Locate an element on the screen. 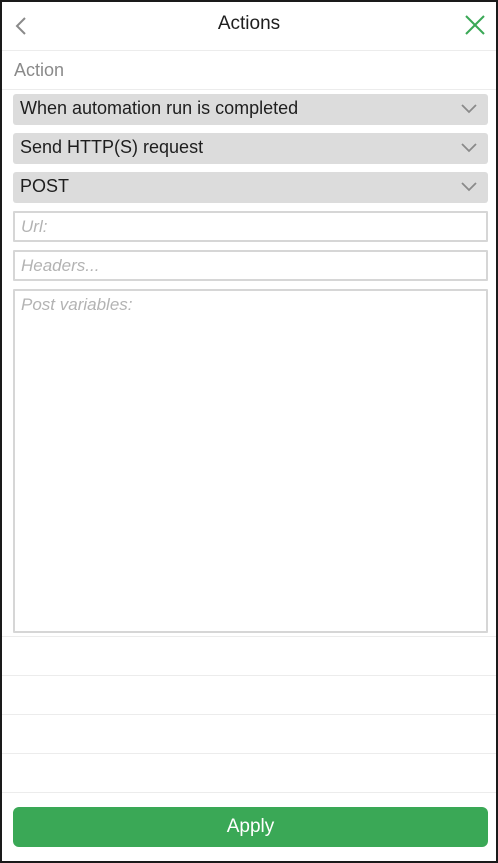 The width and height of the screenshot is (498, 863). headers-field-wrapper is located at coordinates (250, 265).